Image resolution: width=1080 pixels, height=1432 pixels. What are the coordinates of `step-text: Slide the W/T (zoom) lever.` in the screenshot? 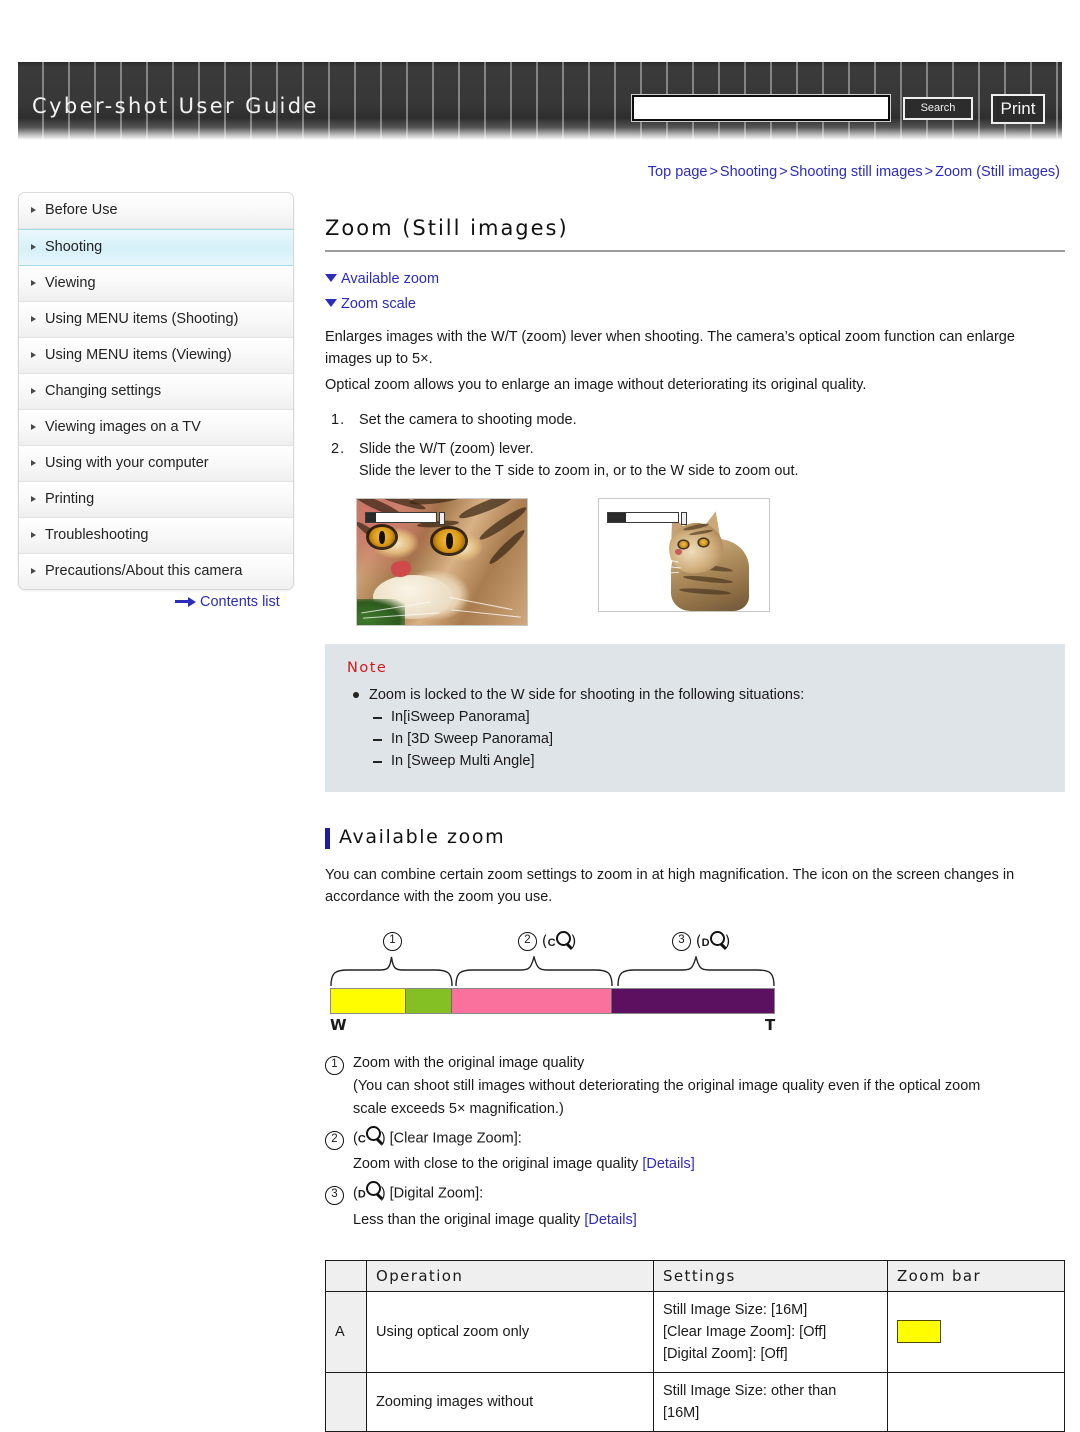 It's located at (446, 449).